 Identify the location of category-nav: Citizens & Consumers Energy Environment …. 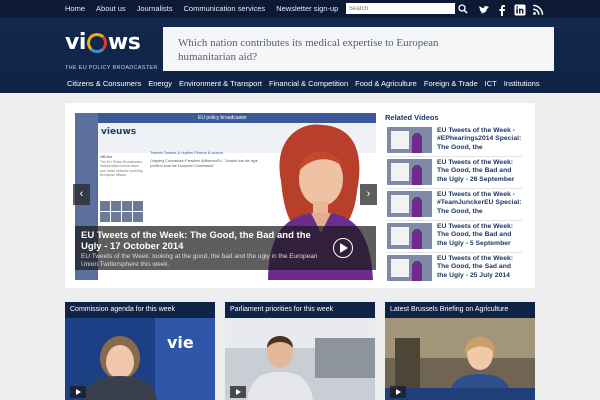
(303, 83).